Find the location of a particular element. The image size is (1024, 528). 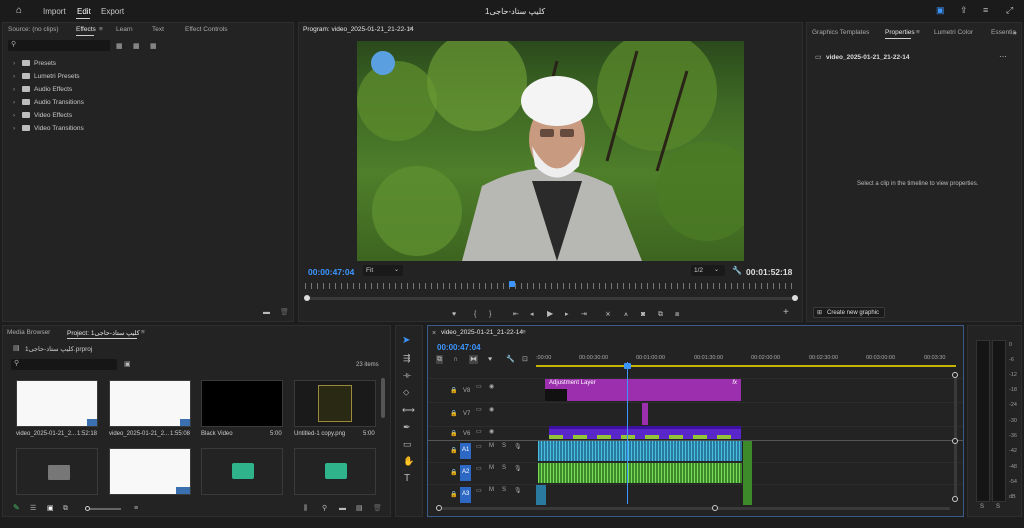

panel-overflow-icon: » is located at coordinates (1015, 33).